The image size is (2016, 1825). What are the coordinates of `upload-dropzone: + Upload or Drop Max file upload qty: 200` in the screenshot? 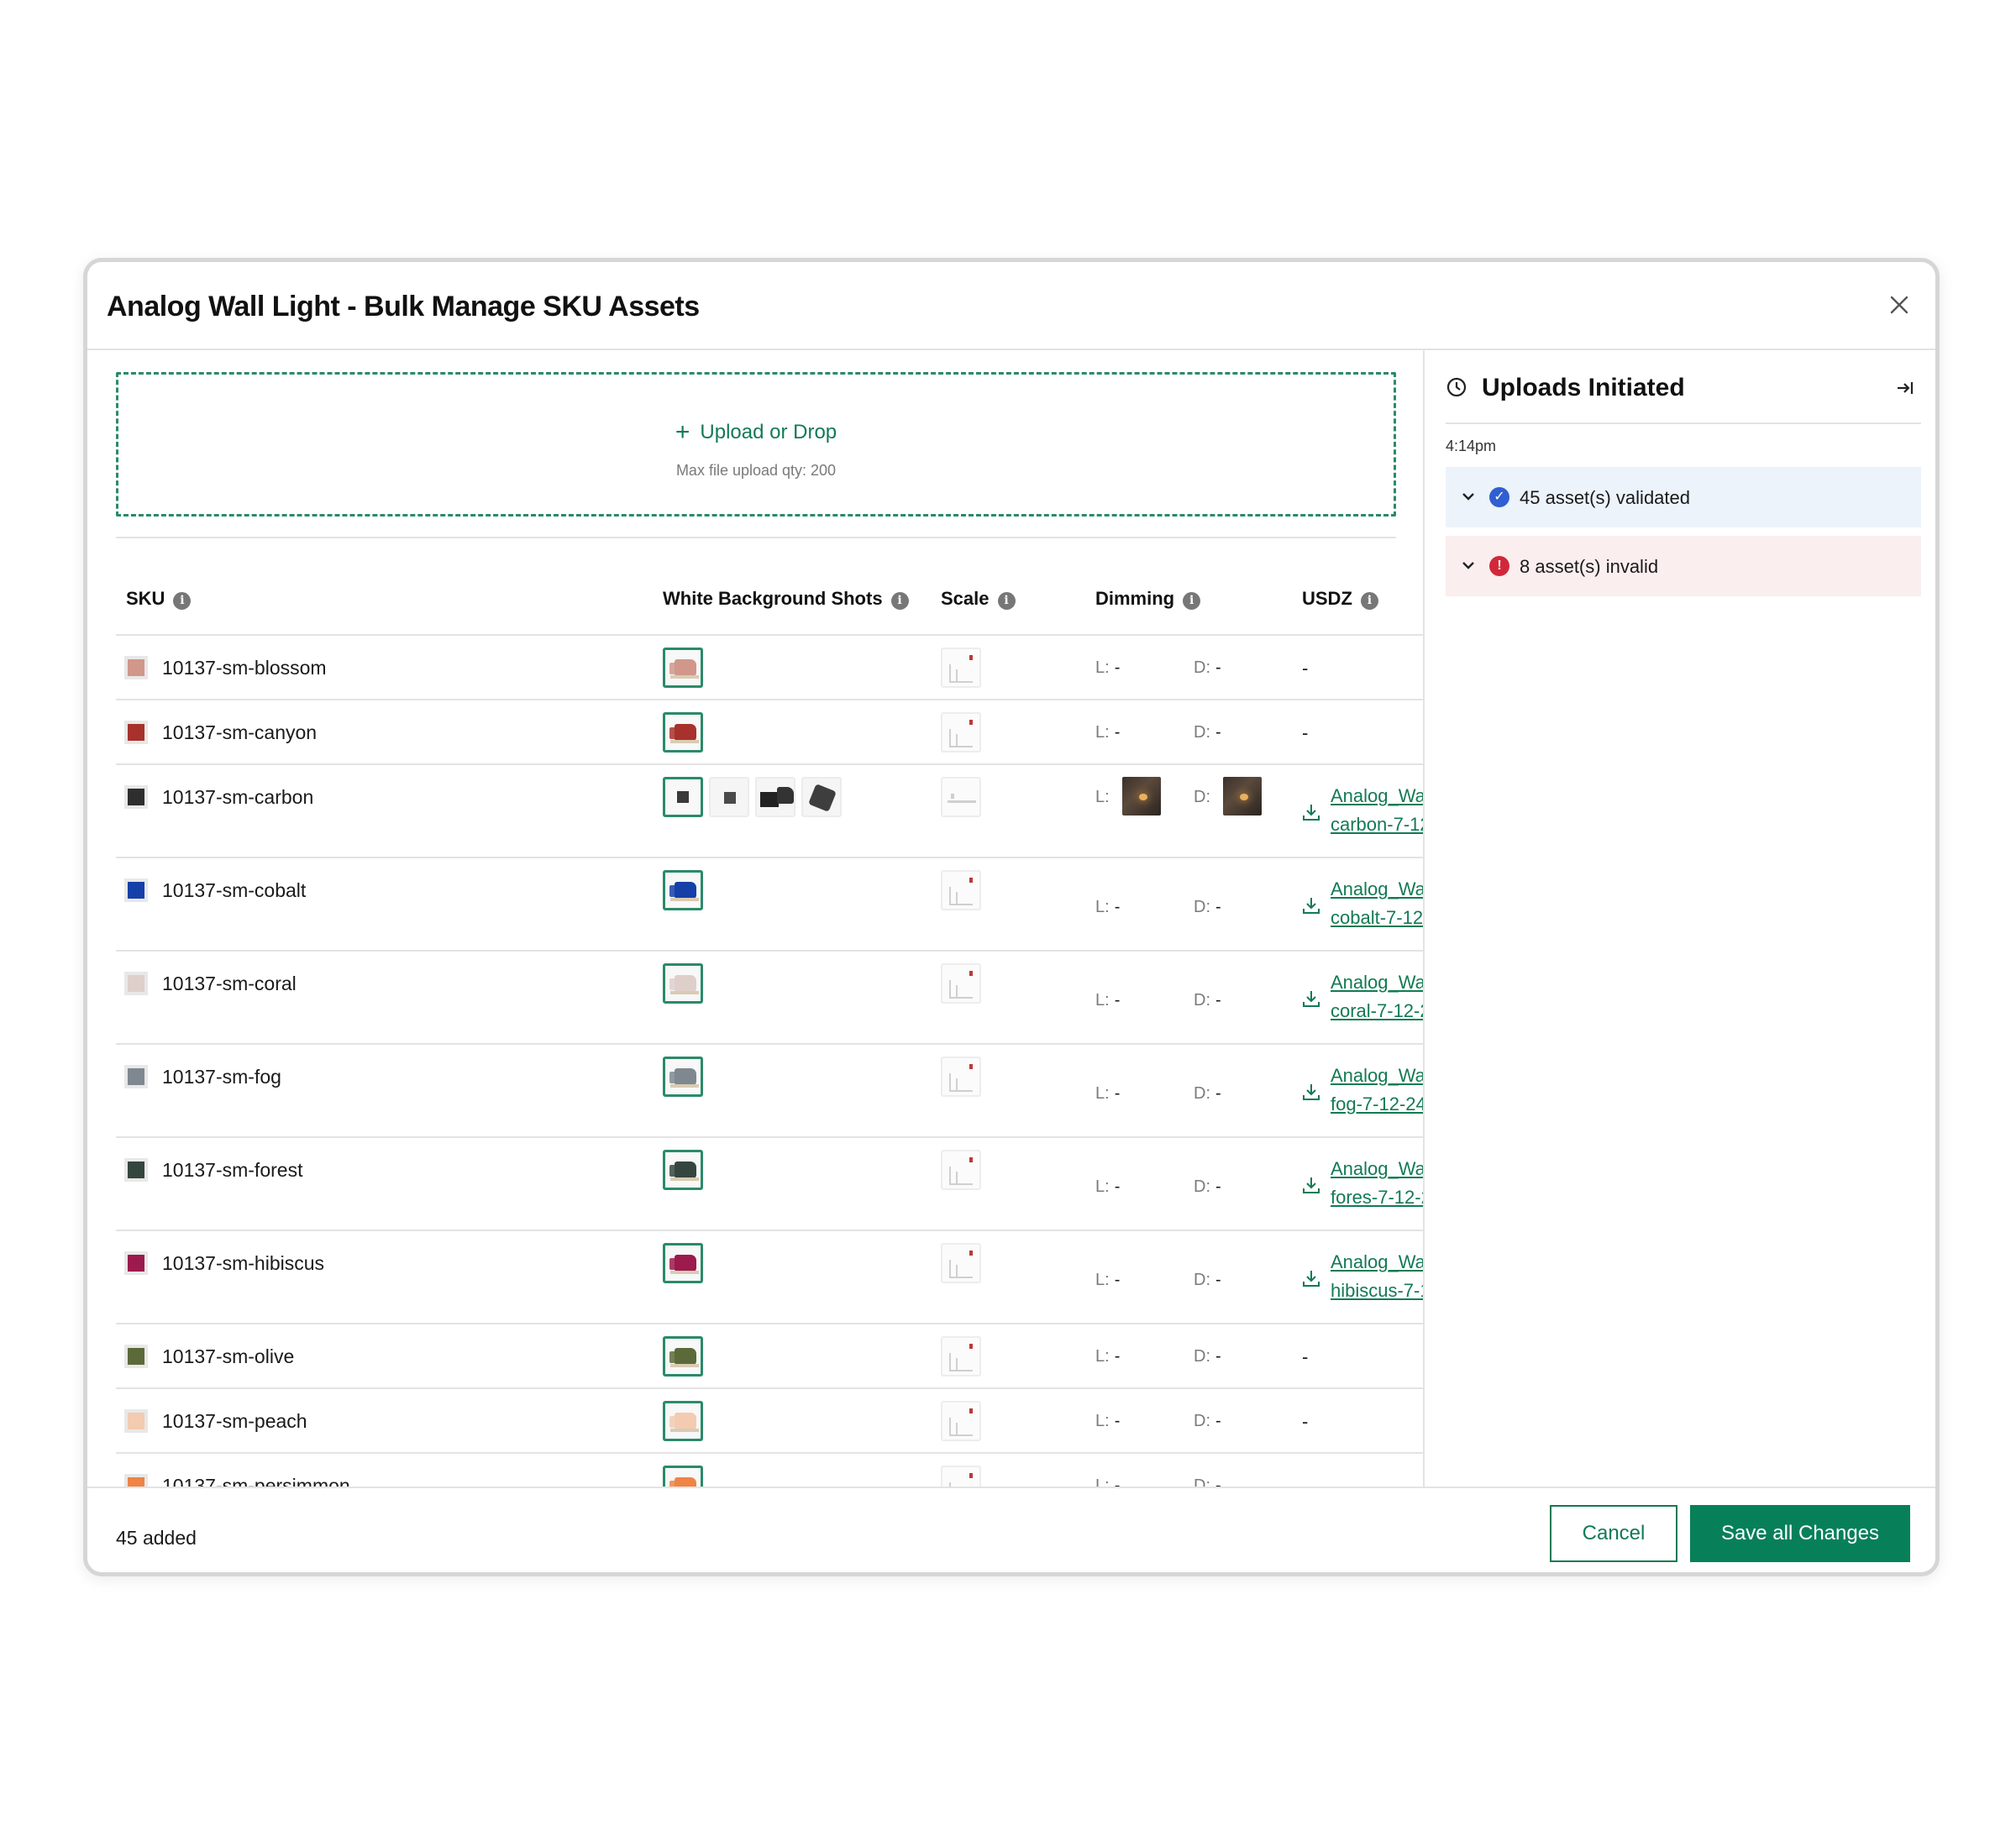 It's located at (756, 444).